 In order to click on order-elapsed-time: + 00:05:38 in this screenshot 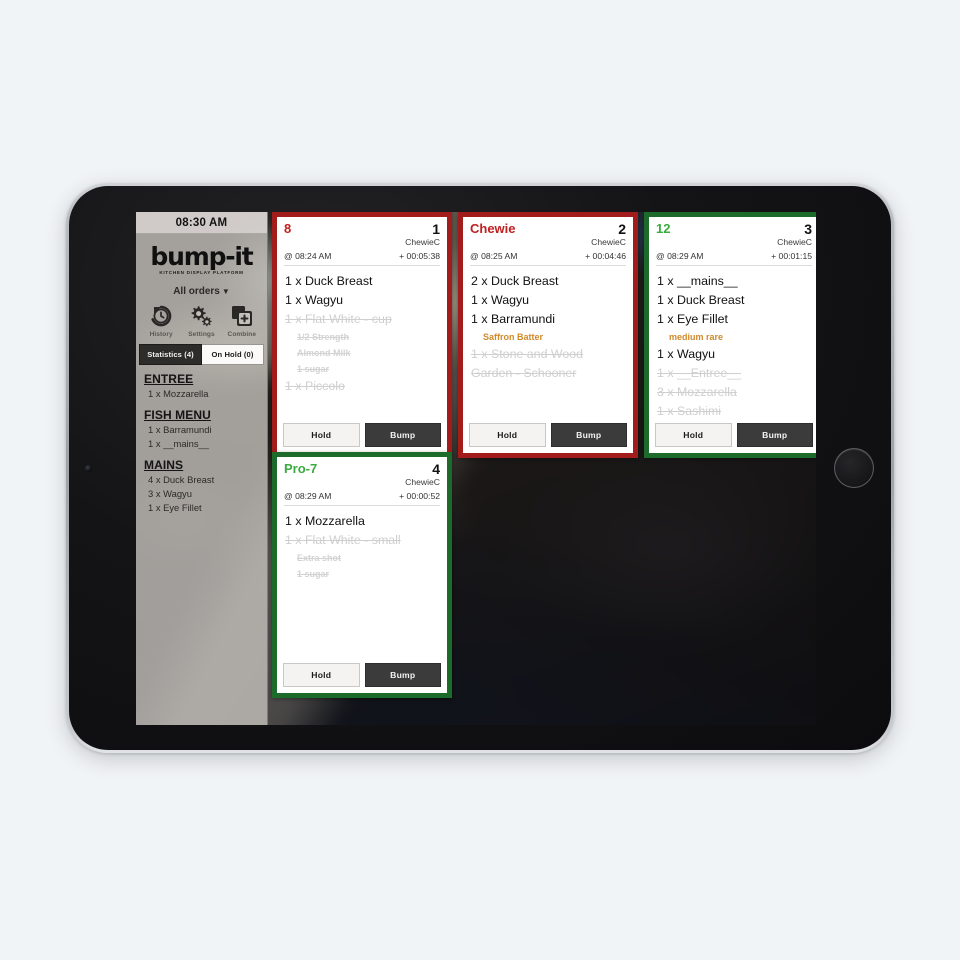, I will do `click(419, 256)`.